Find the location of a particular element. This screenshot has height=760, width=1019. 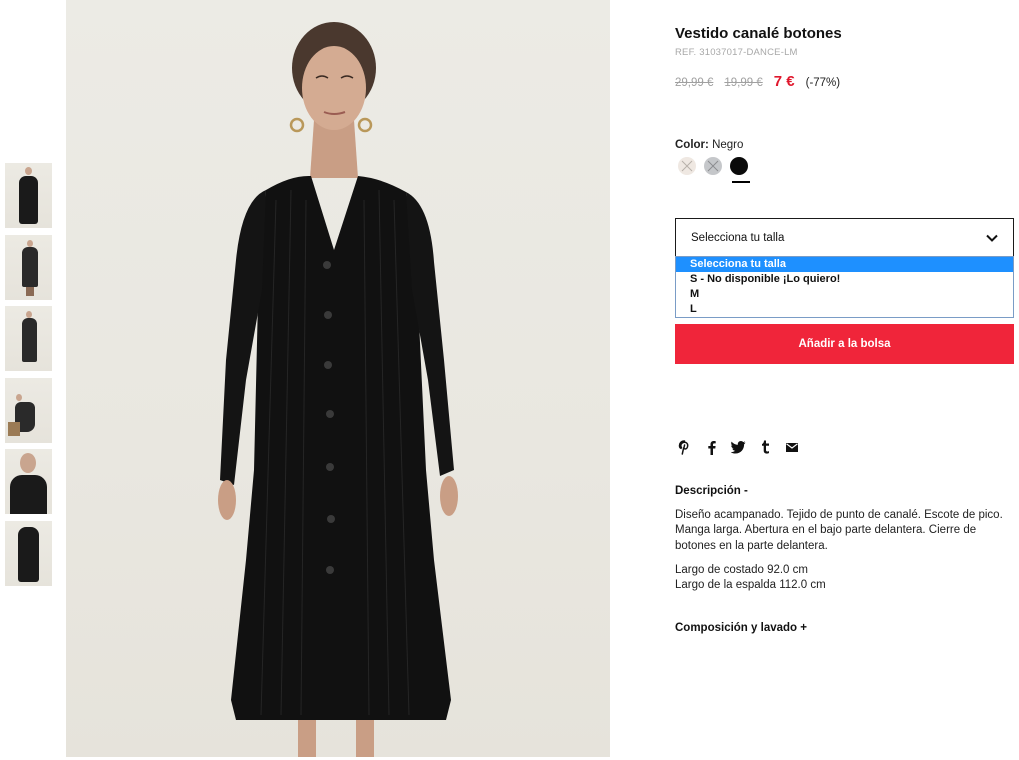

chevron-down-icon is located at coordinates (992, 238).